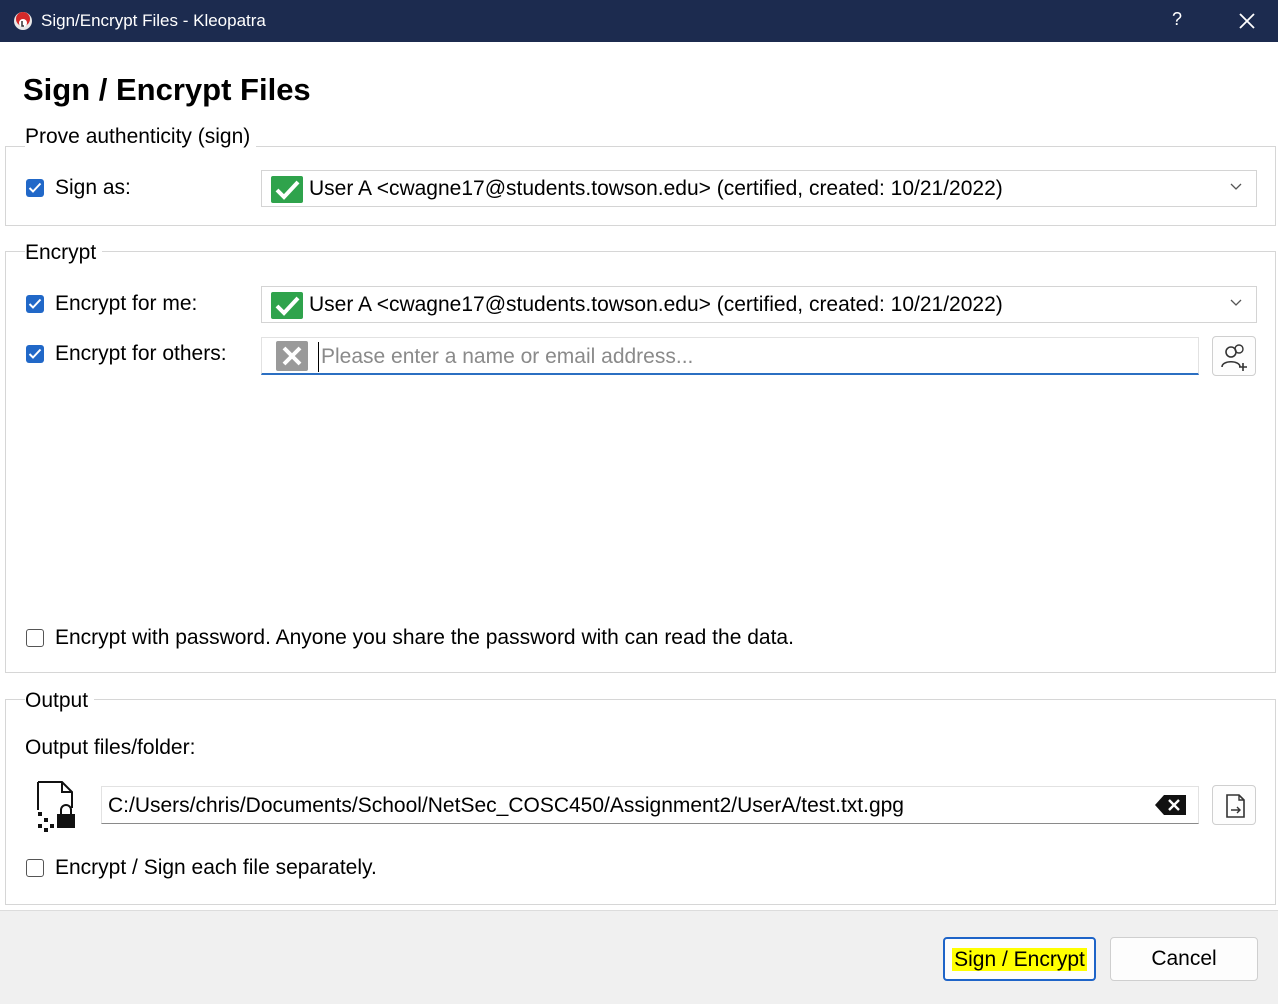  I want to click on sign-each-separately-label: Encrypt / Sign each file separately., so click(216, 867).